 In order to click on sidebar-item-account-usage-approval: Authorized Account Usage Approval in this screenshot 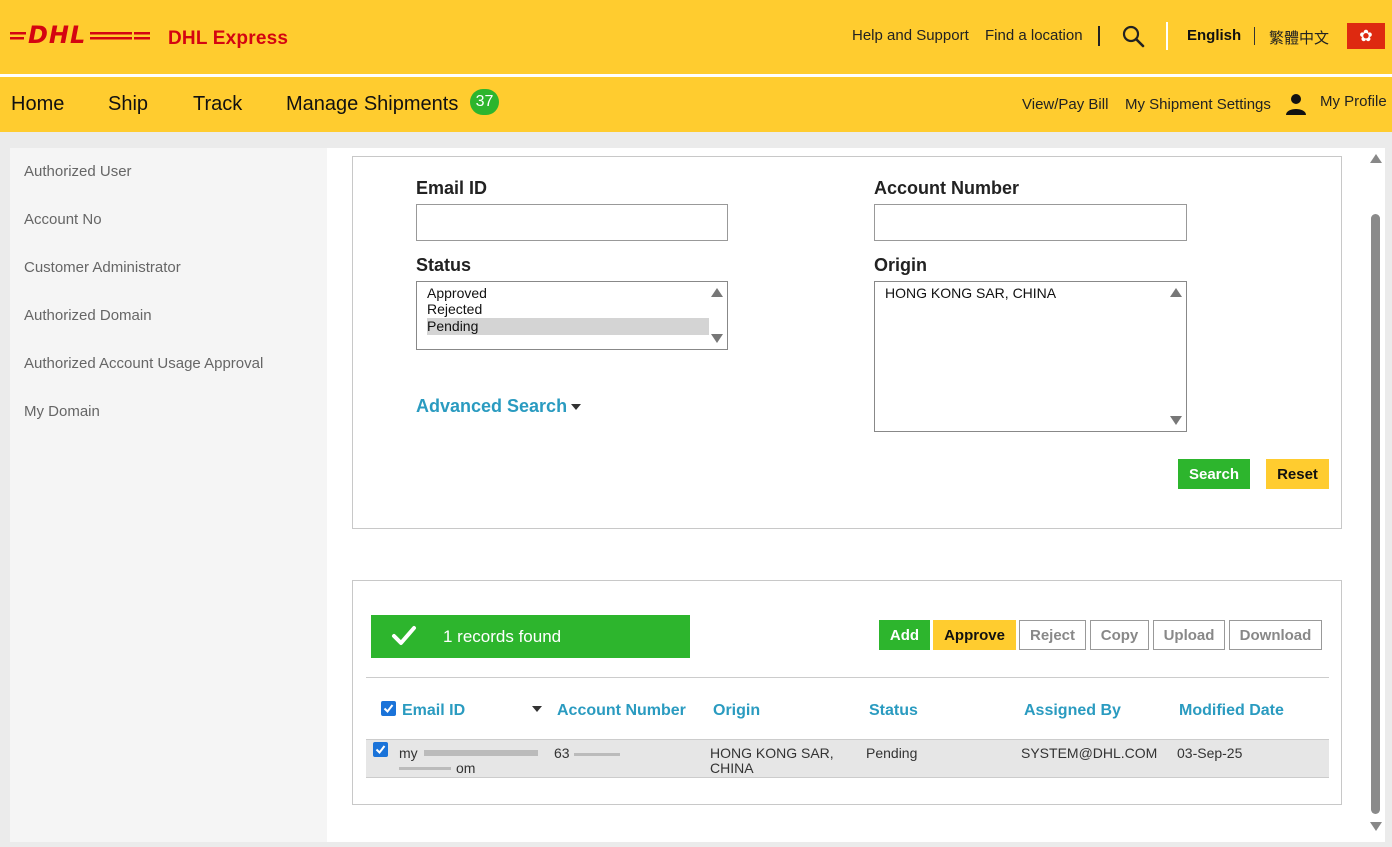, I will do `click(143, 363)`.